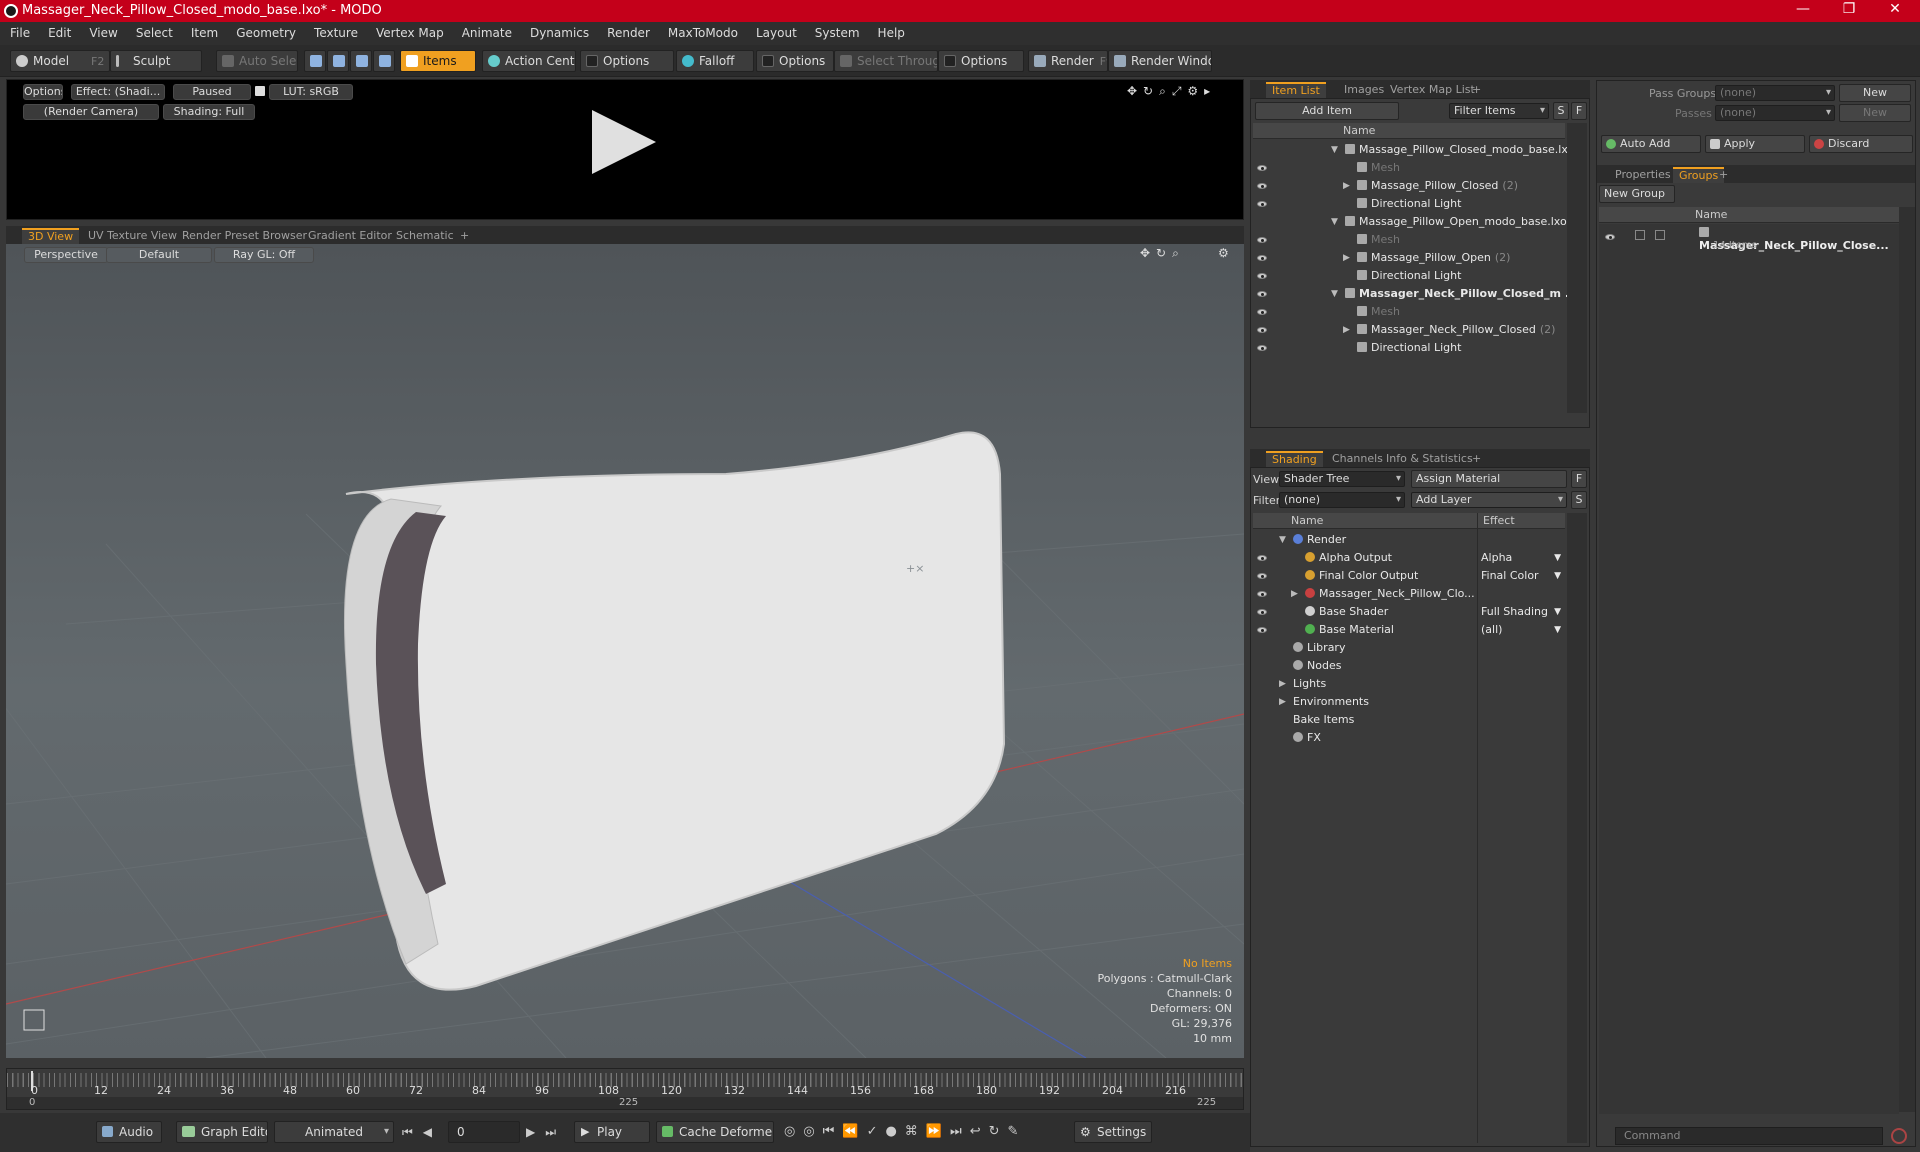 This screenshot has height=1152, width=1920. Describe the element at coordinates (1407, 702) in the screenshot. I see `shader-tree-row: ▶ Environments` at that location.